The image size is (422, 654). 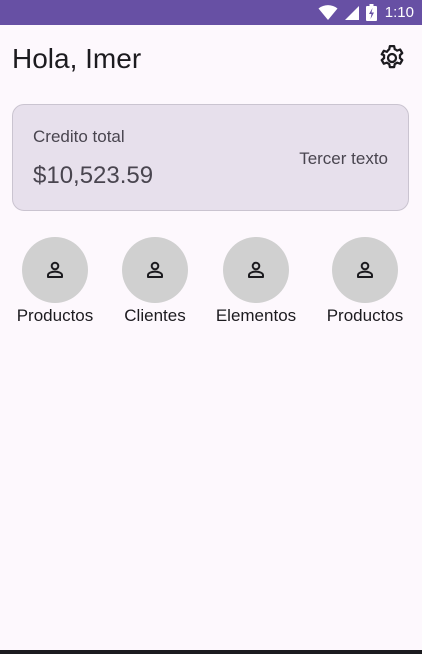 I want to click on third-text: Tercer texto, so click(x=343, y=158).